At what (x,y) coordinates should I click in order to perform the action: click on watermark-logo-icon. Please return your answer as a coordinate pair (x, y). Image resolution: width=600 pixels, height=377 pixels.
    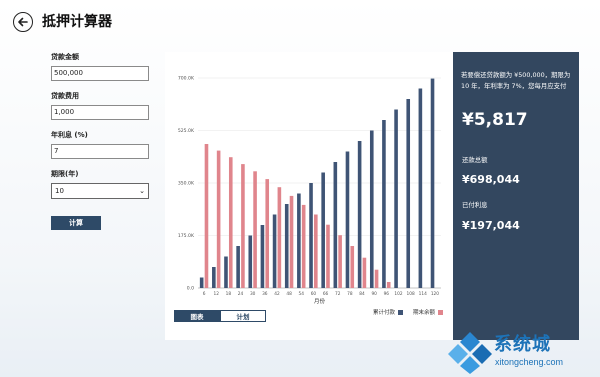
    Looking at the image, I should click on (470, 353).